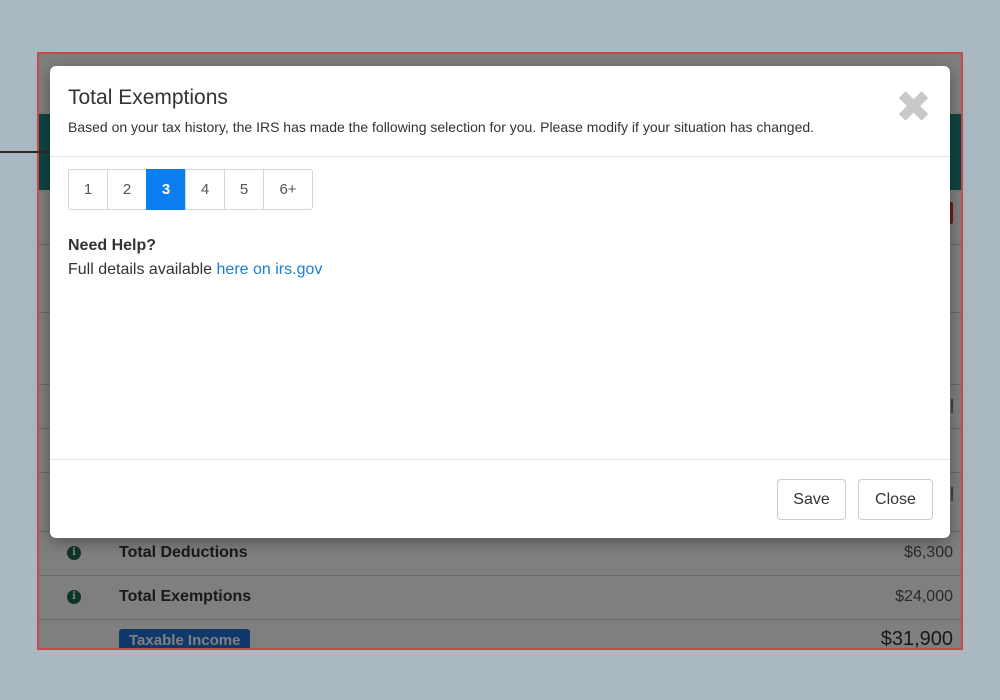 Image resolution: width=1000 pixels, height=700 pixels. Describe the element at coordinates (148, 97) in the screenshot. I see `modal-title: Total Exemptions` at that location.